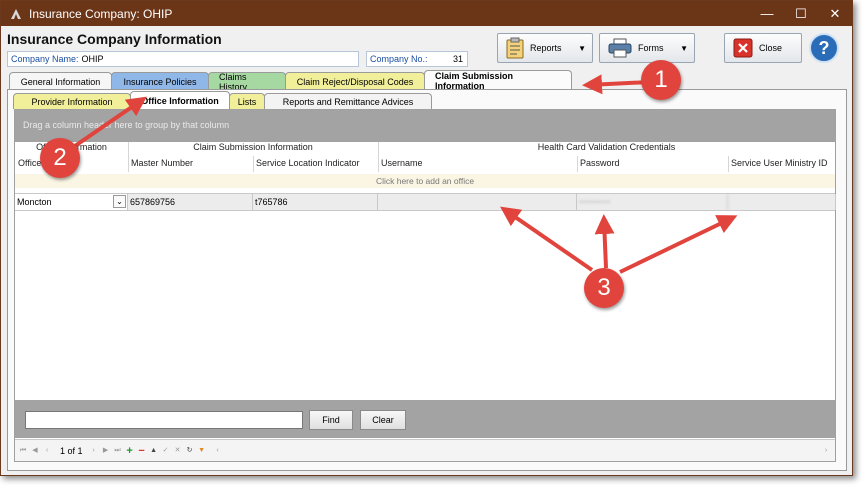  What do you see at coordinates (118, 451) in the screenshot?
I see `last-page-icon: ⏭` at bounding box center [118, 451].